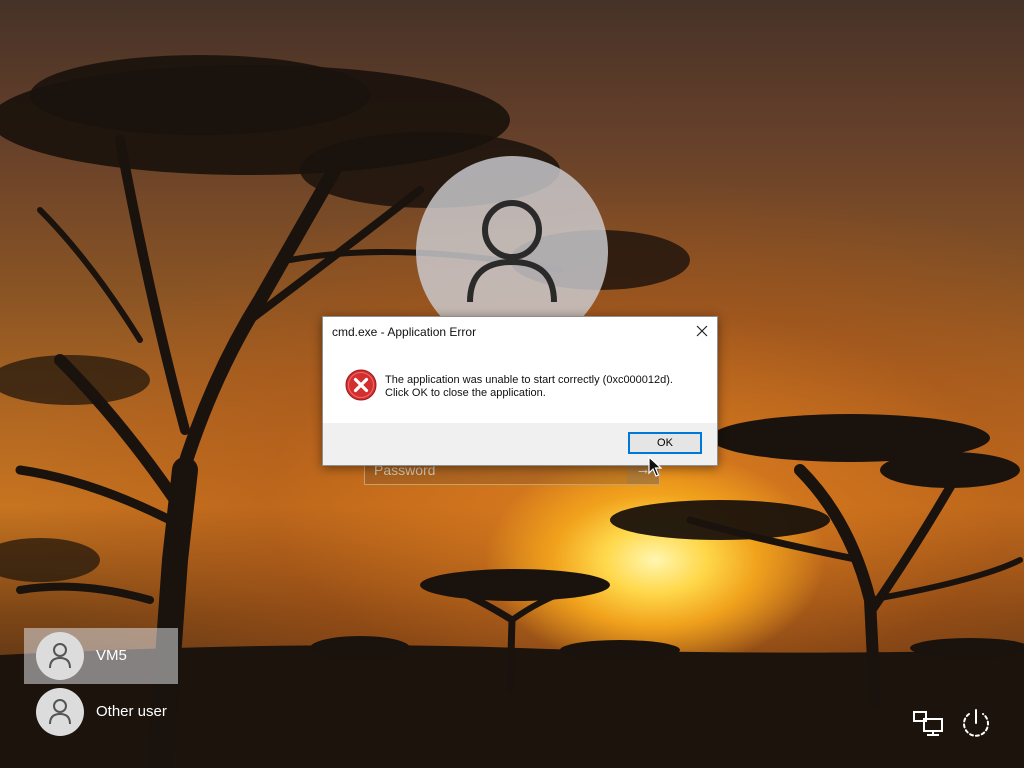  Describe the element at coordinates (655, 466) in the screenshot. I see `mouse-cursor-icon` at that location.